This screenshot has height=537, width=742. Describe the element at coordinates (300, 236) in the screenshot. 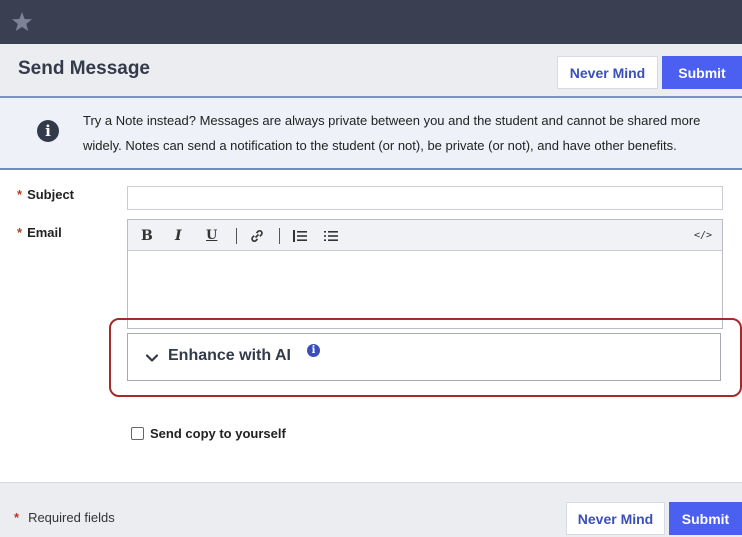

I see `ordered-list-icon` at that location.